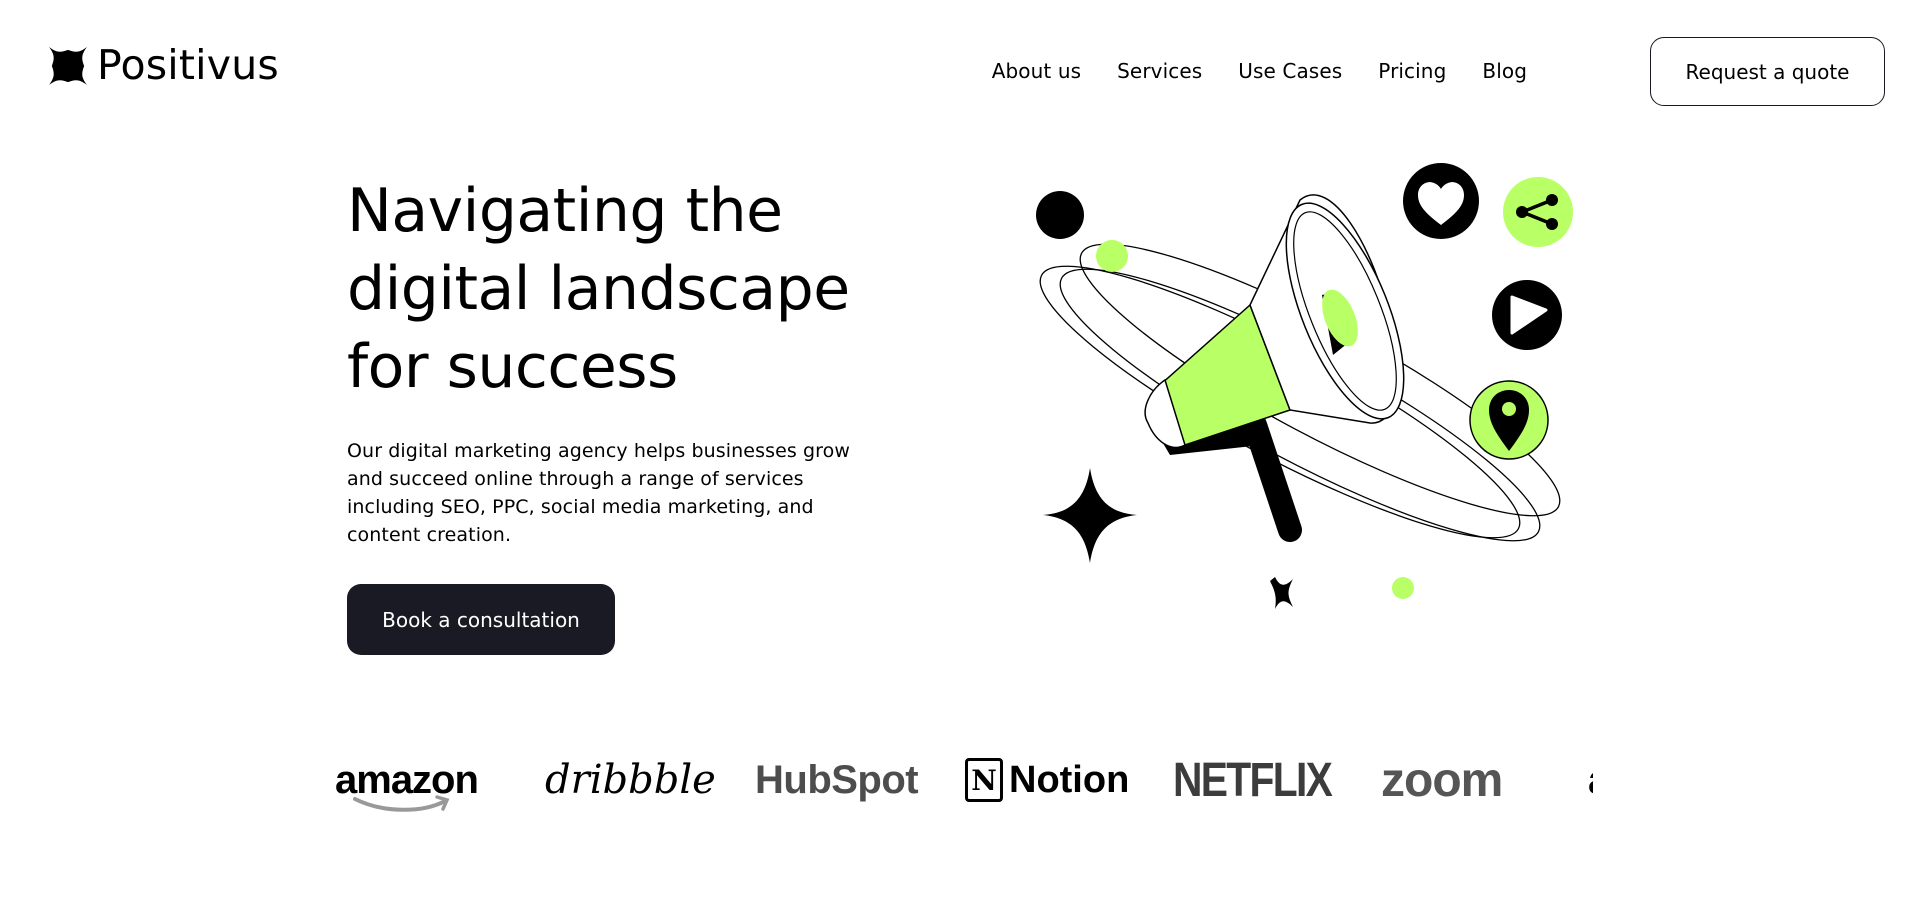 The height and width of the screenshot is (910, 1920). Describe the element at coordinates (401, 803) in the screenshot. I see `amazon-smile-icon` at that location.